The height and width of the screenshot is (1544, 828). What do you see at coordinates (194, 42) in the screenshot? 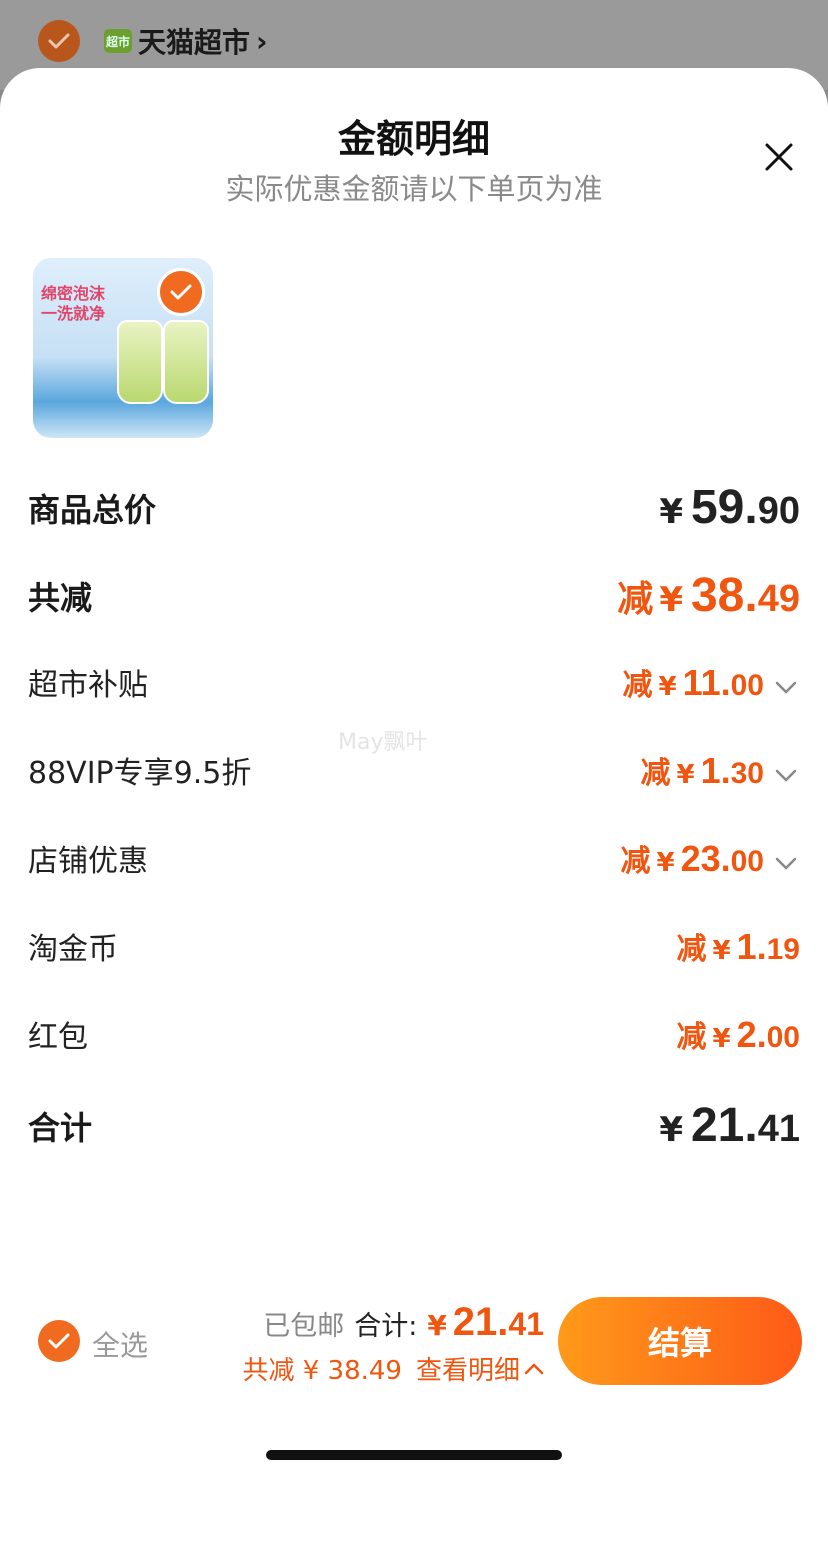
I see `store-name: 天猫超市` at bounding box center [194, 42].